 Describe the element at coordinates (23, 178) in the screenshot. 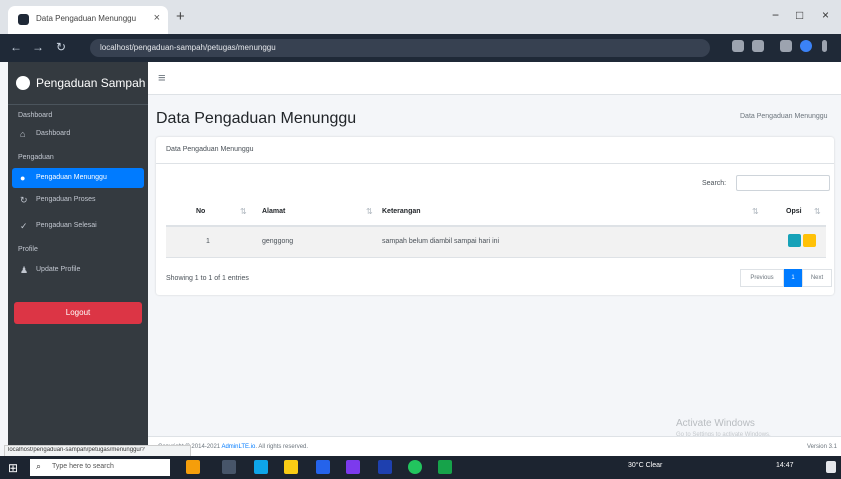

I see `exclamation-circle-icon: ●` at that location.